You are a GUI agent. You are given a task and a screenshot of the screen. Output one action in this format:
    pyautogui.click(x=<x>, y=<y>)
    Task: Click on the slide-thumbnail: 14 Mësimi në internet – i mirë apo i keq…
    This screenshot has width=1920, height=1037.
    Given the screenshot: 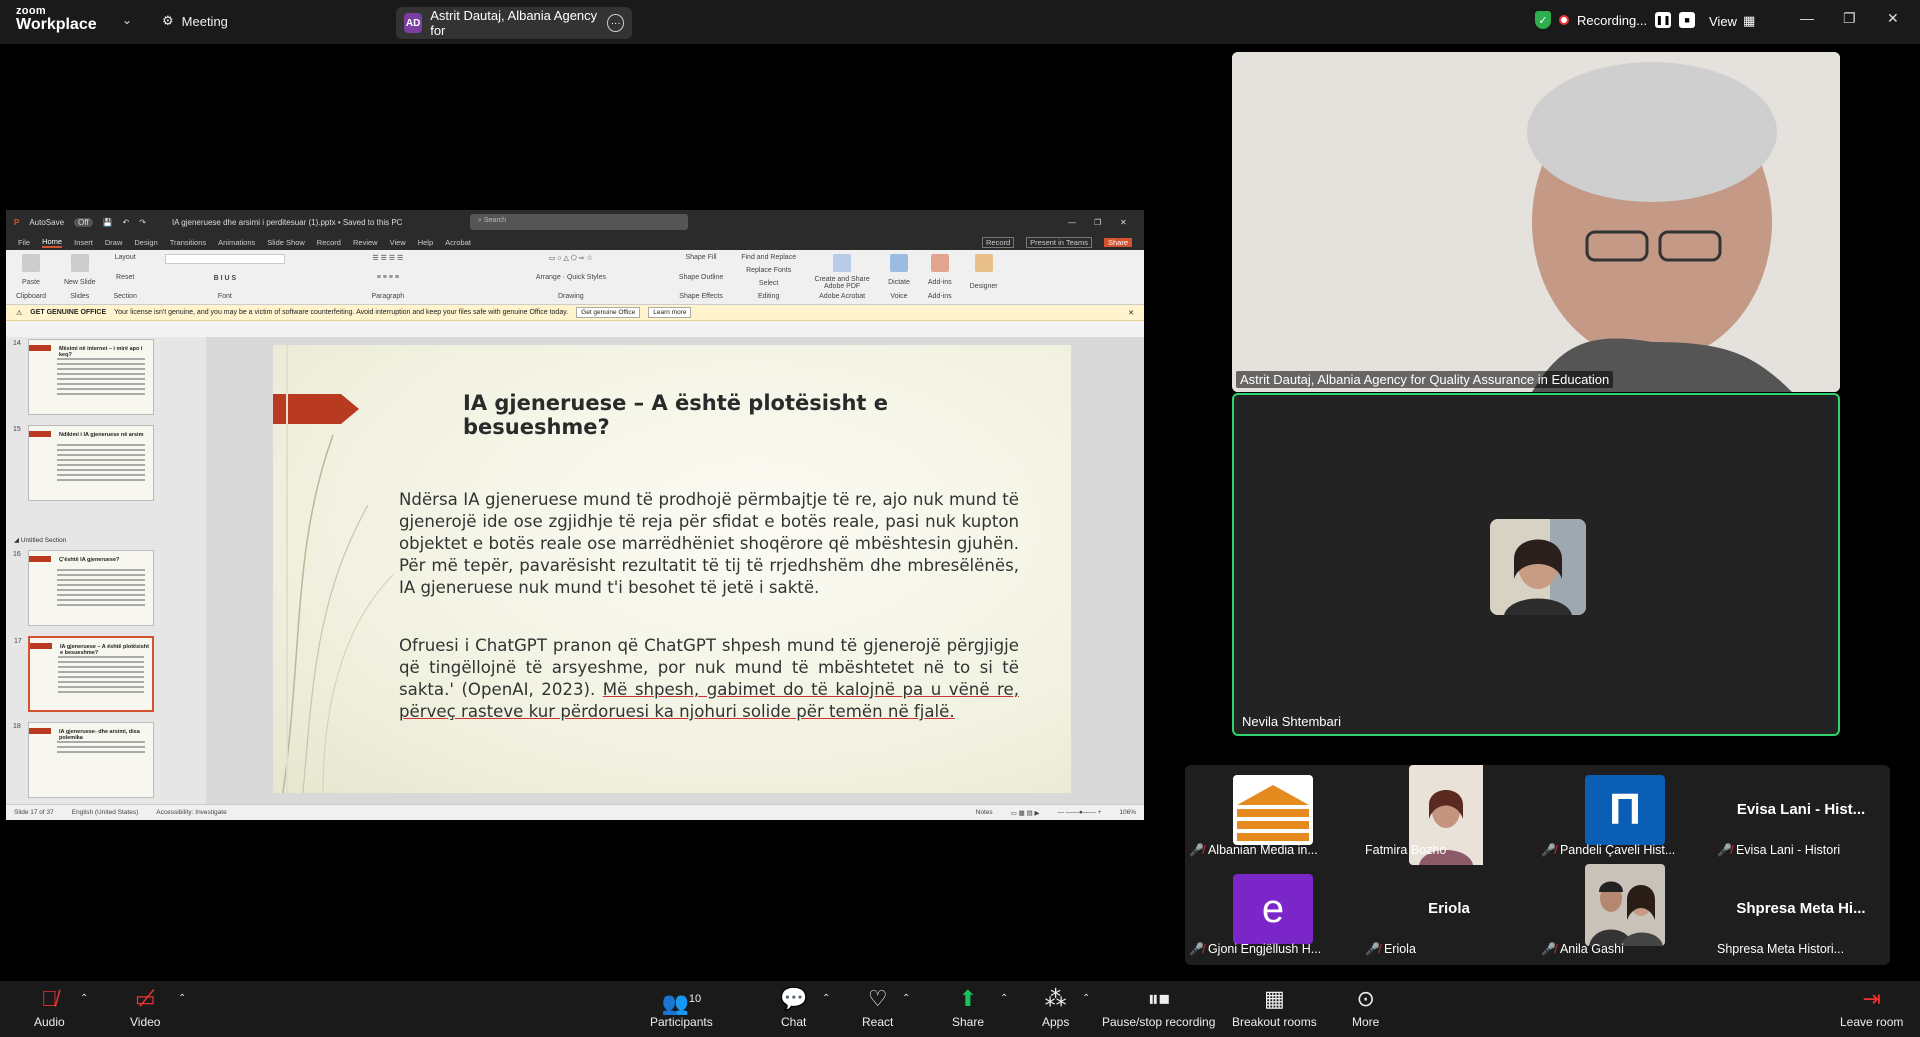 What is the action you would take?
    pyautogui.click(x=83, y=377)
    